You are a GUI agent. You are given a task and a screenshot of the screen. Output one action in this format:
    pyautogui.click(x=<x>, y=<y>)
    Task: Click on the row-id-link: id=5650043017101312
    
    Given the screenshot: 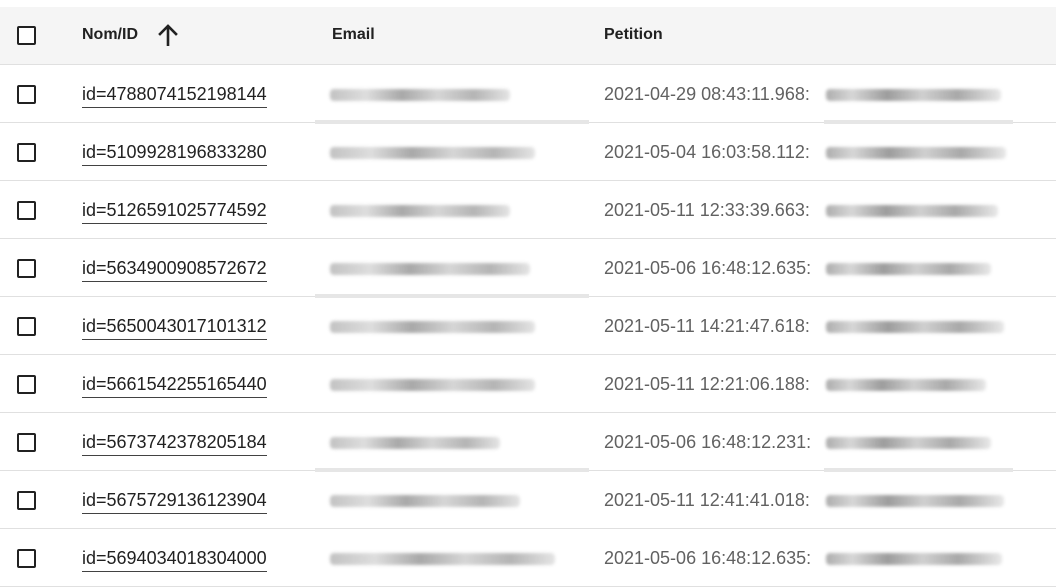 What is the action you would take?
    pyautogui.click(x=174, y=328)
    